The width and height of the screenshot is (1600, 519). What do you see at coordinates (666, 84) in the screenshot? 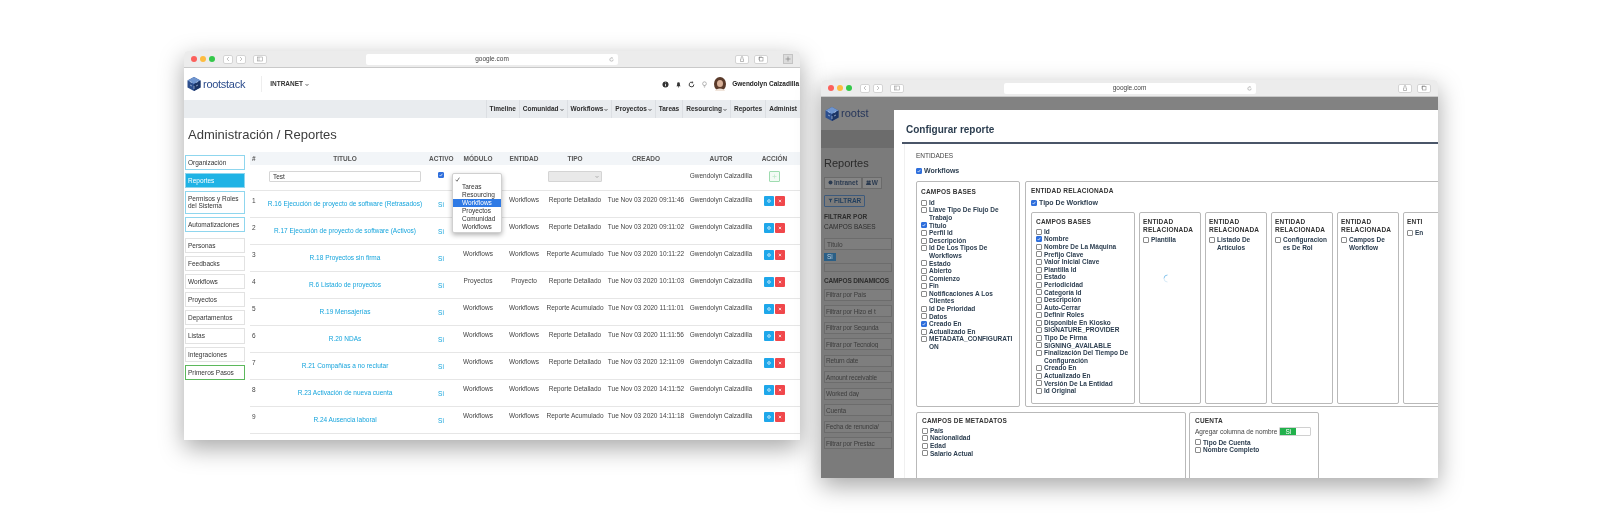
I see `info-icon` at bounding box center [666, 84].